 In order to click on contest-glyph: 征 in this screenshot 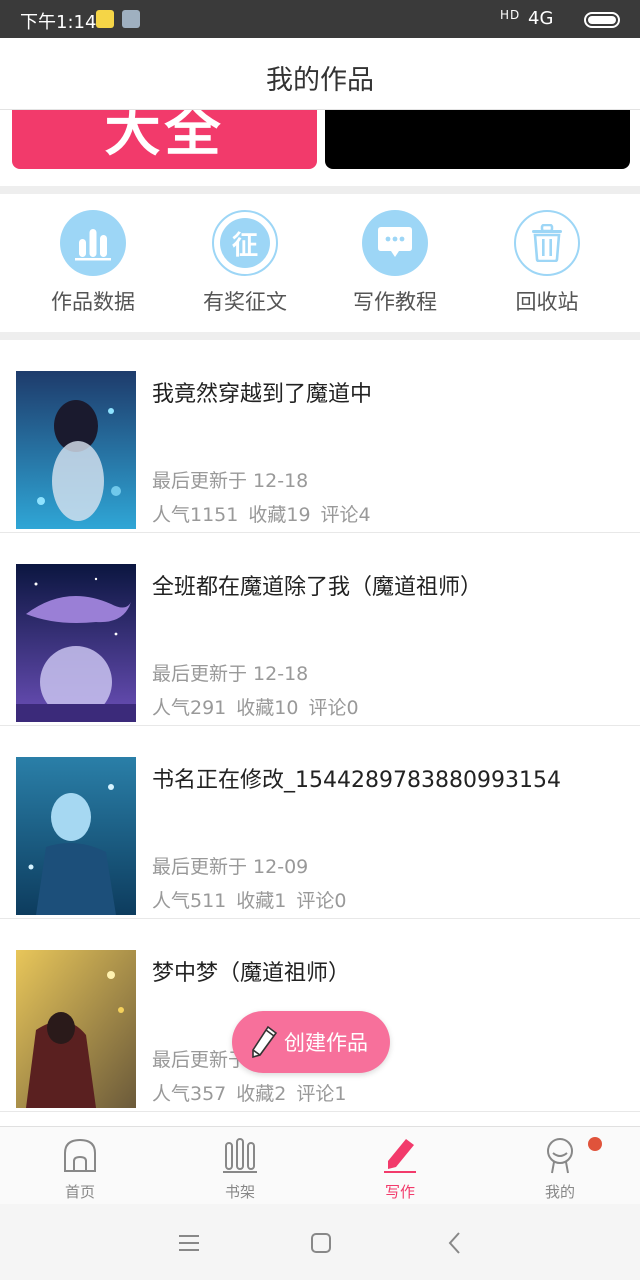, I will do `click(245, 243)`.